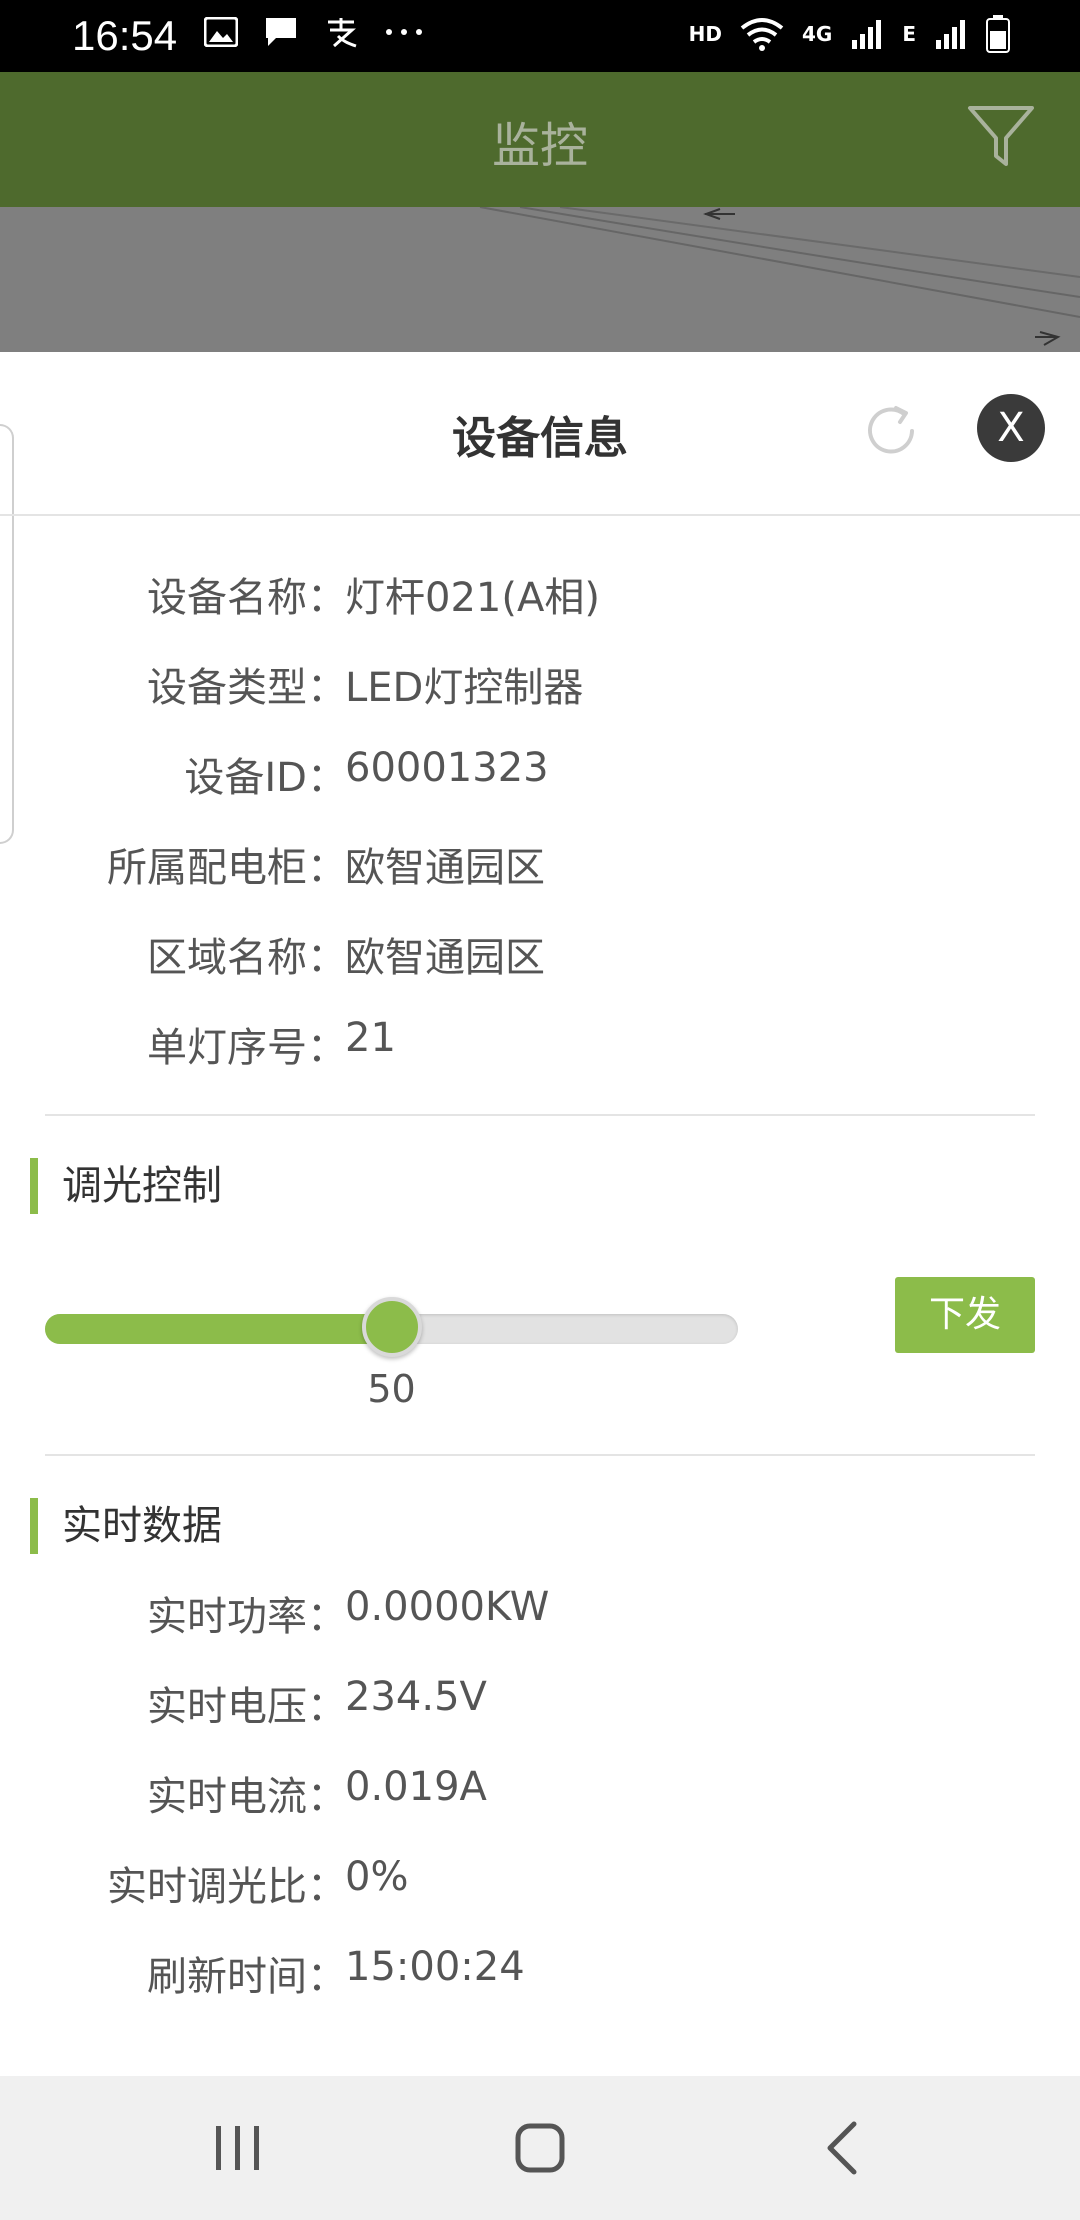 The height and width of the screenshot is (2220, 1080). I want to click on info-label: 单灯序号：, so click(247, 1048).